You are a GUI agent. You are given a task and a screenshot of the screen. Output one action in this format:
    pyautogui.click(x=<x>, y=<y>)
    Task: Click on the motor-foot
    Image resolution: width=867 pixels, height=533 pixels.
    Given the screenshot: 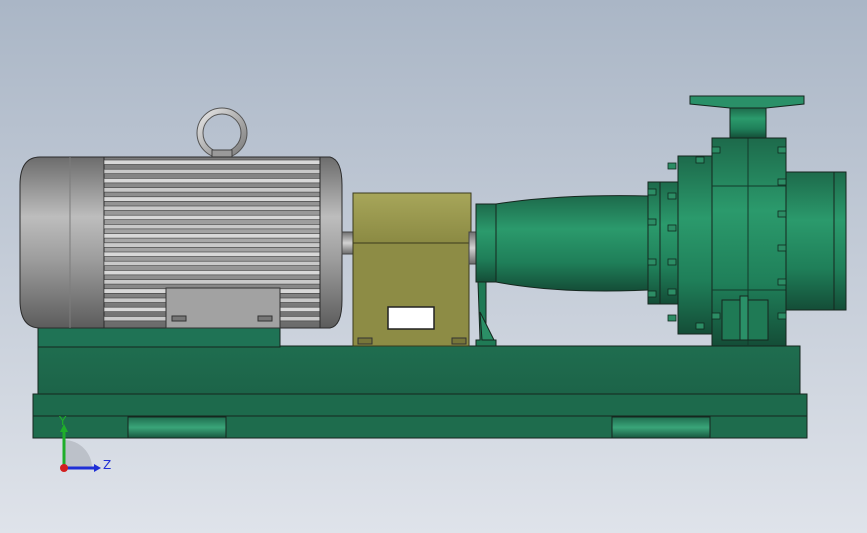 What is the action you would take?
    pyautogui.click(x=223, y=308)
    